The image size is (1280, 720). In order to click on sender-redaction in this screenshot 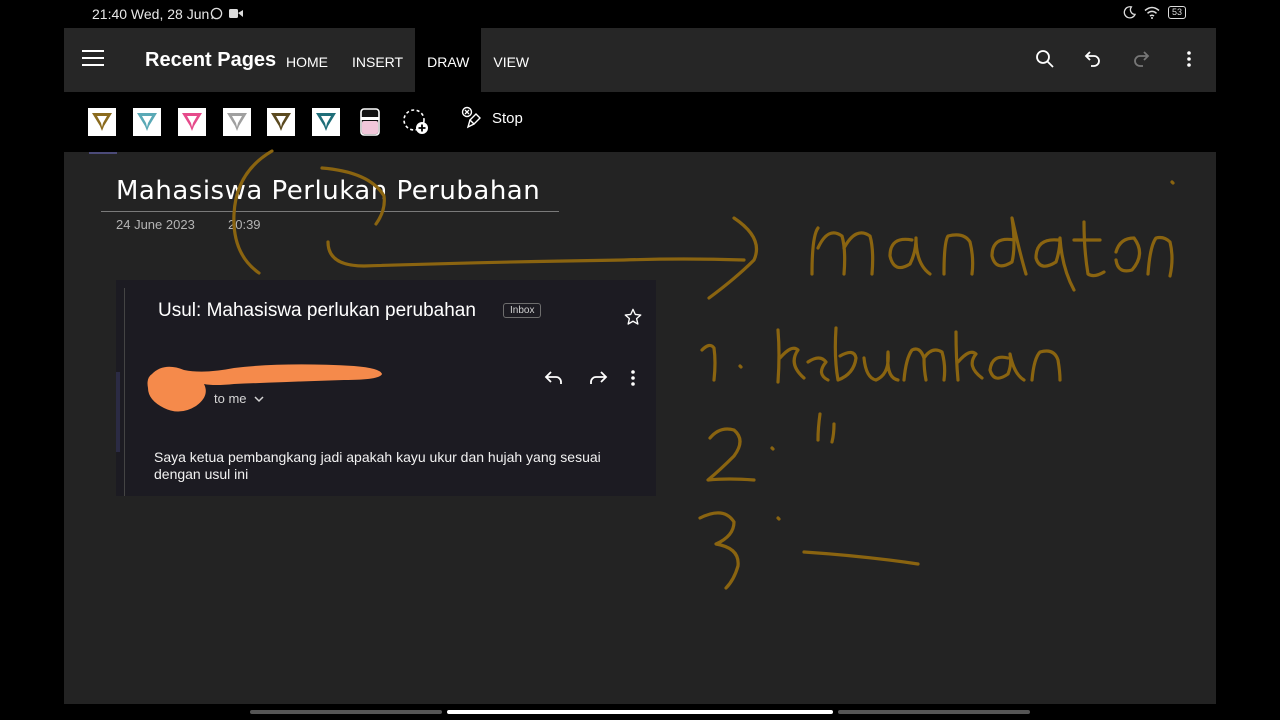, I will do `click(264, 388)`.